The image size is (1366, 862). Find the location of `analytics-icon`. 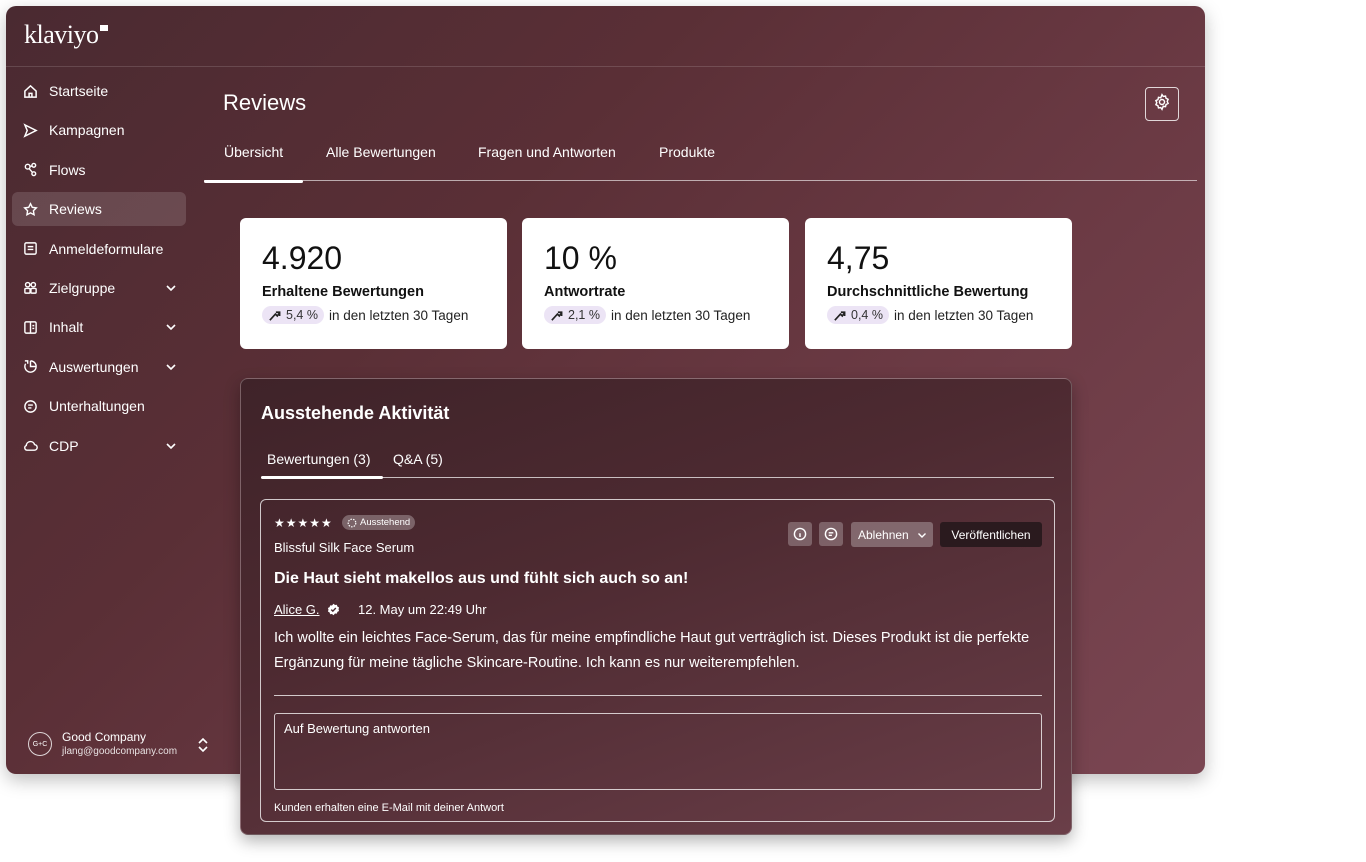

analytics-icon is located at coordinates (30, 367).